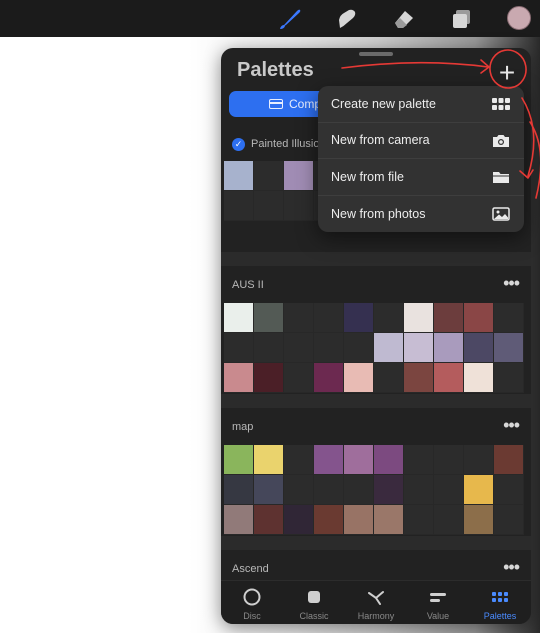 The width and height of the screenshot is (540, 633). Describe the element at coordinates (347, 19) in the screenshot. I see `smudge-icon` at that location.